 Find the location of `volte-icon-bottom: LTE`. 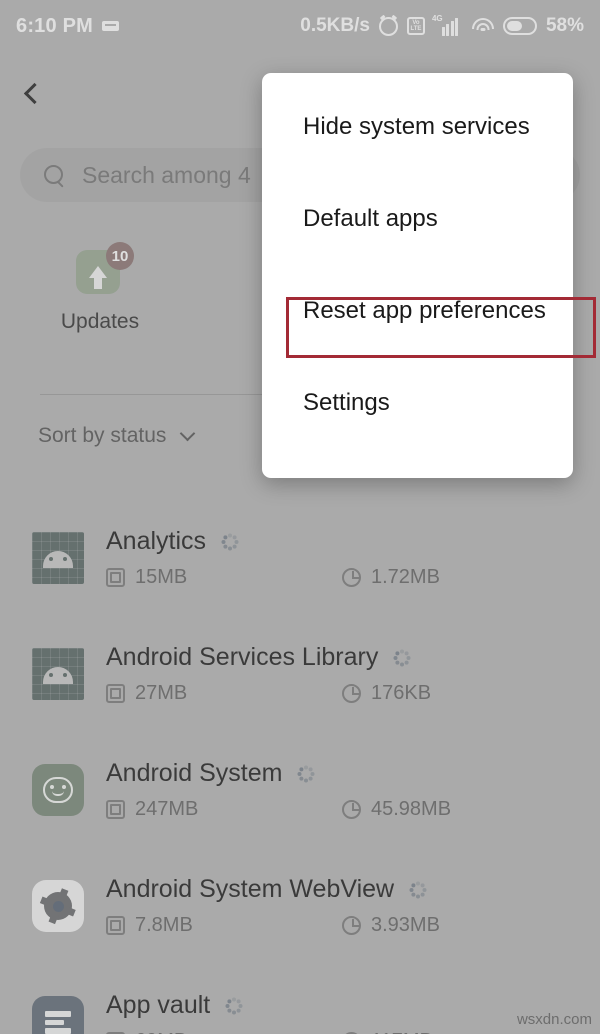

volte-icon-bottom: LTE is located at coordinates (416, 29).